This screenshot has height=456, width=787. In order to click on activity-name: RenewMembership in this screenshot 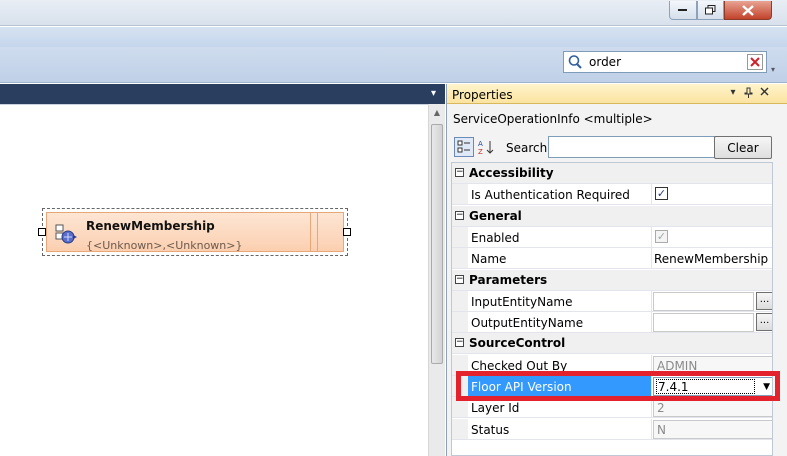, I will do `click(150, 226)`.